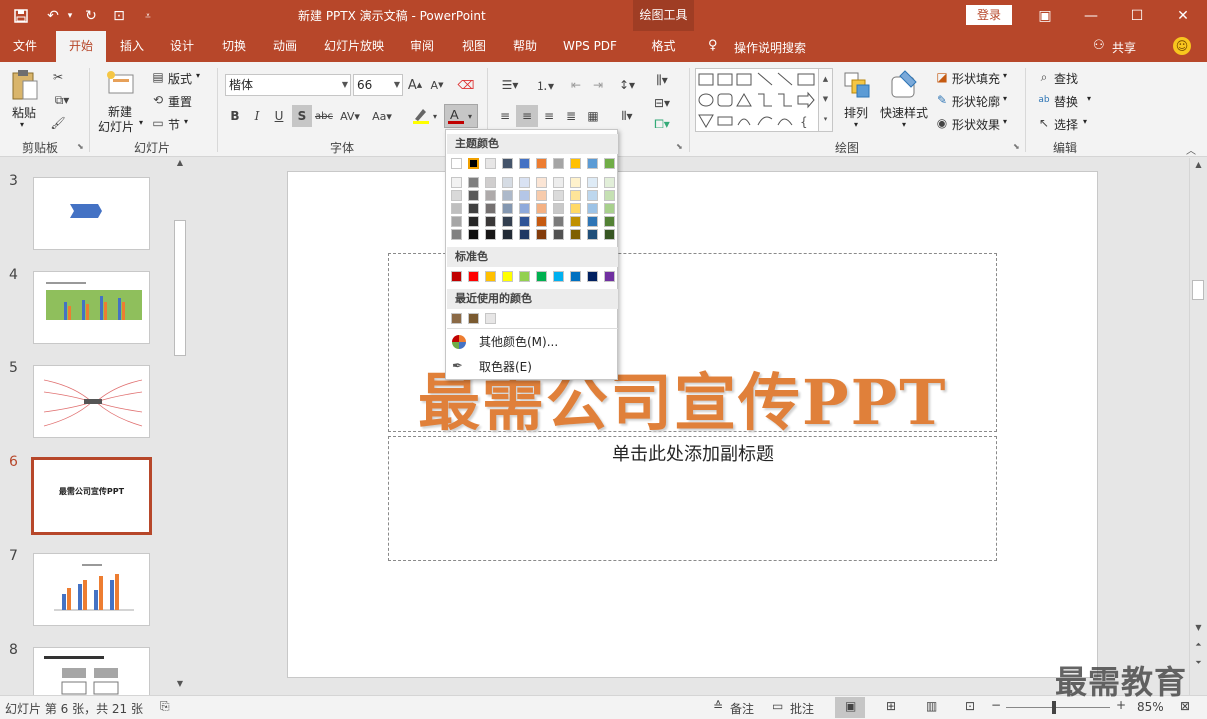  Describe the element at coordinates (158, 77) in the screenshot. I see `layout-icon: ▤` at that location.